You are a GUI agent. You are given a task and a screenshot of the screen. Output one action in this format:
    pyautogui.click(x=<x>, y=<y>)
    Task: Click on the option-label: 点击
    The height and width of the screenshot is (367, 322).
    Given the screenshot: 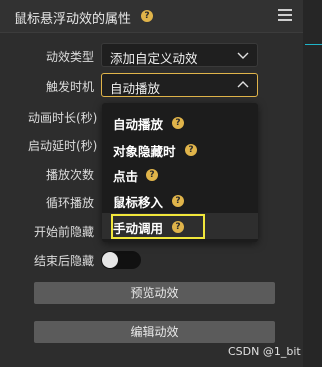 What is the action you would take?
    pyautogui.click(x=126, y=176)
    